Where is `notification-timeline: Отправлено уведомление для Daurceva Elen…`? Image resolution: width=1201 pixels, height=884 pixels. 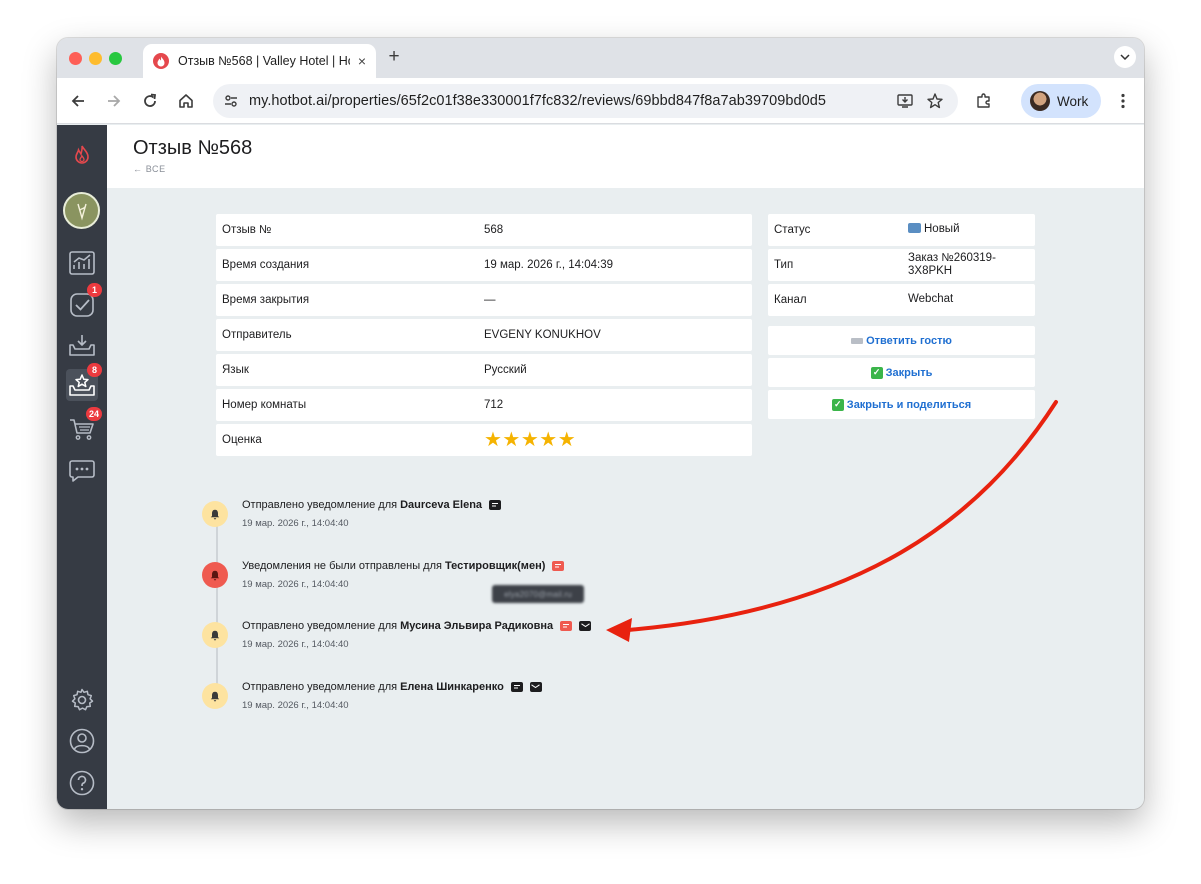 notification-timeline: Отправлено уведомление для Daurceva Elen… is located at coordinates (502, 608).